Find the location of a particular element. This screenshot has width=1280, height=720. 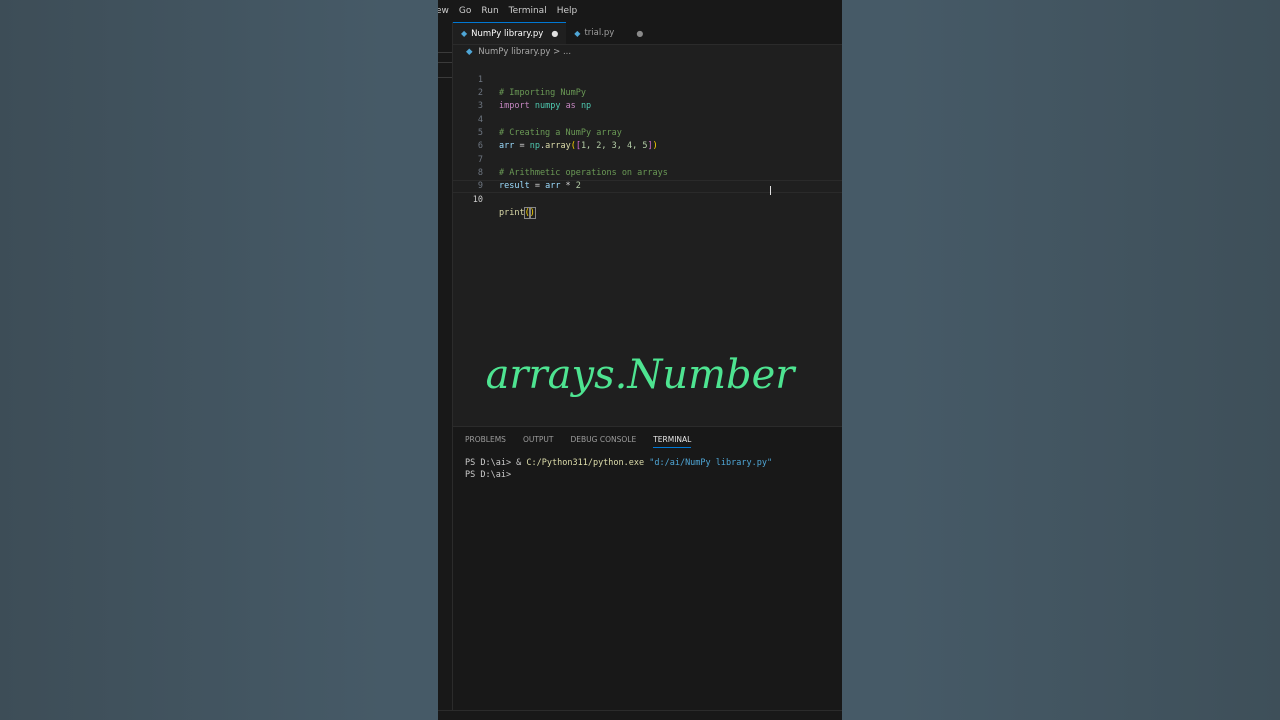

editor-tab-bar: ◆ NumPy library.py ● ◆ trial.py ● is located at coordinates (647, 33).